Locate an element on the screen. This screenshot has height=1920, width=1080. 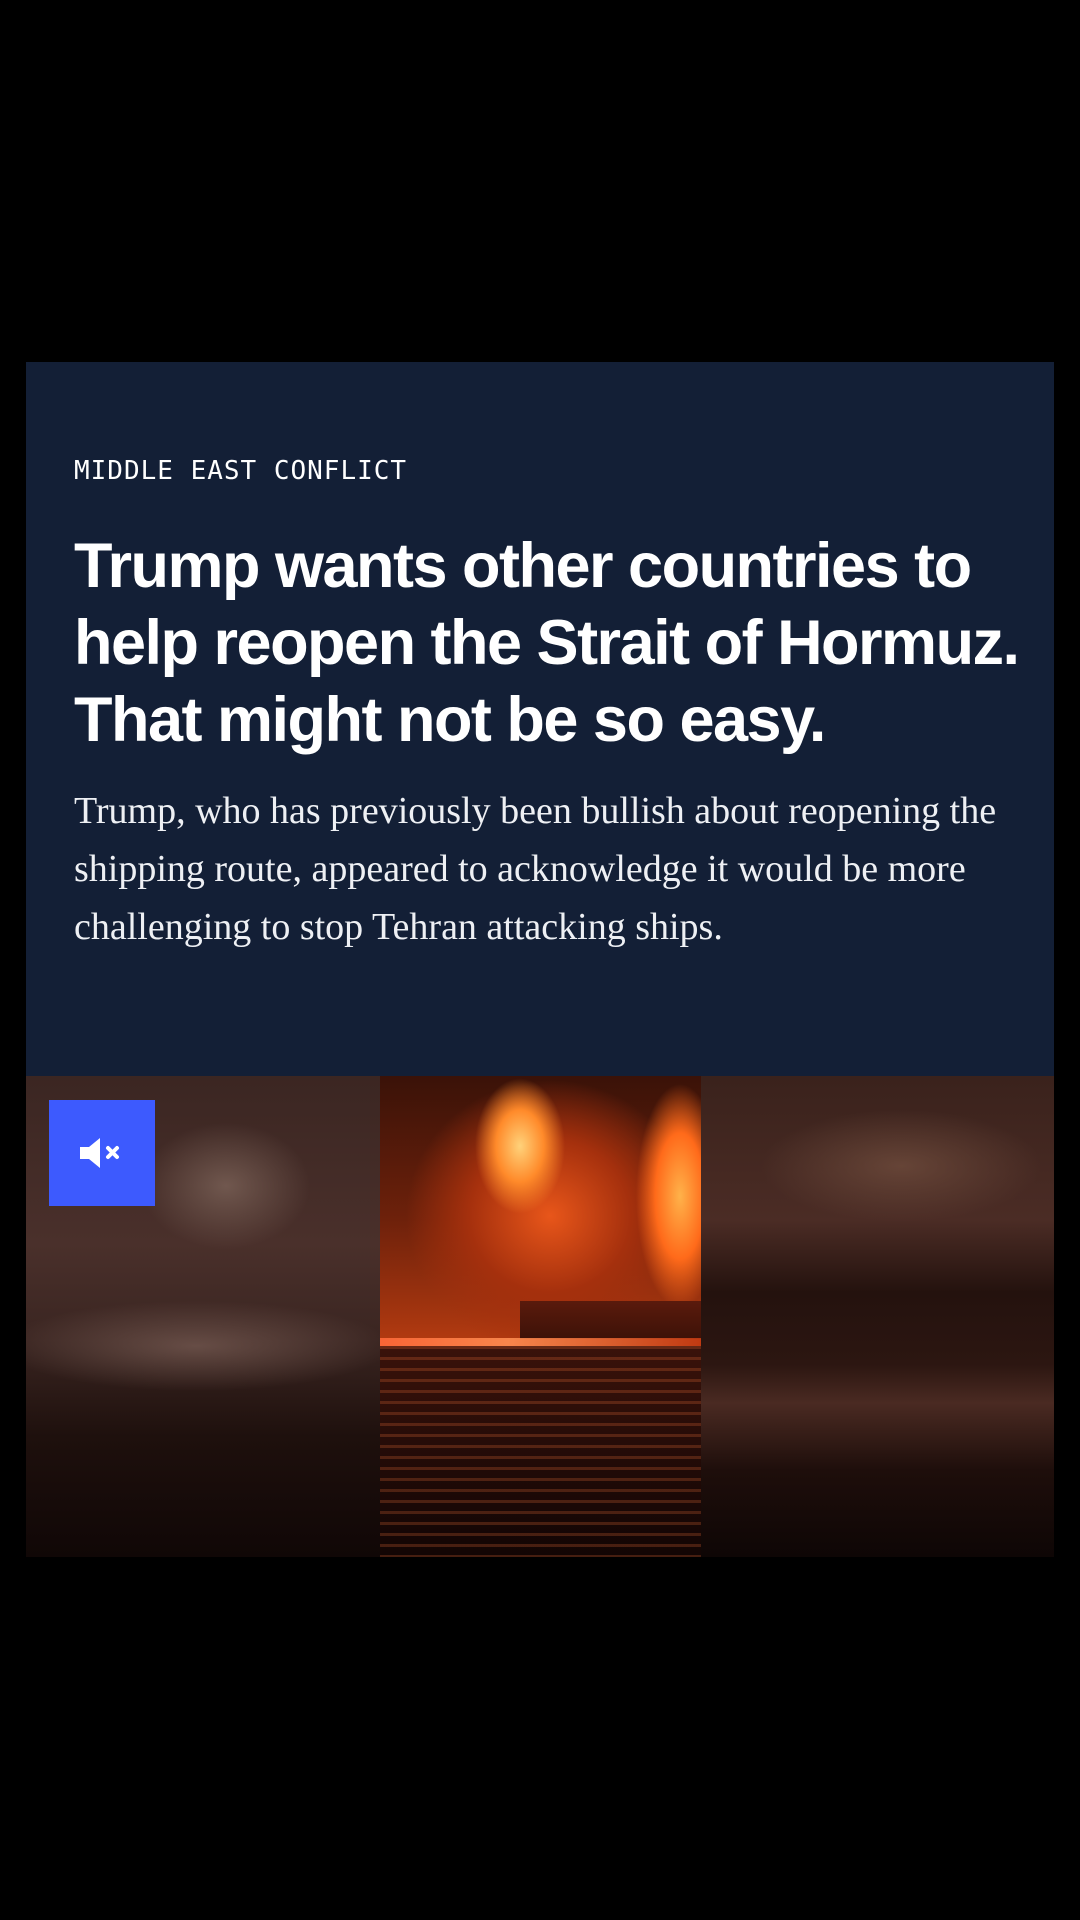
unmute-button is located at coordinates (102, 1153).